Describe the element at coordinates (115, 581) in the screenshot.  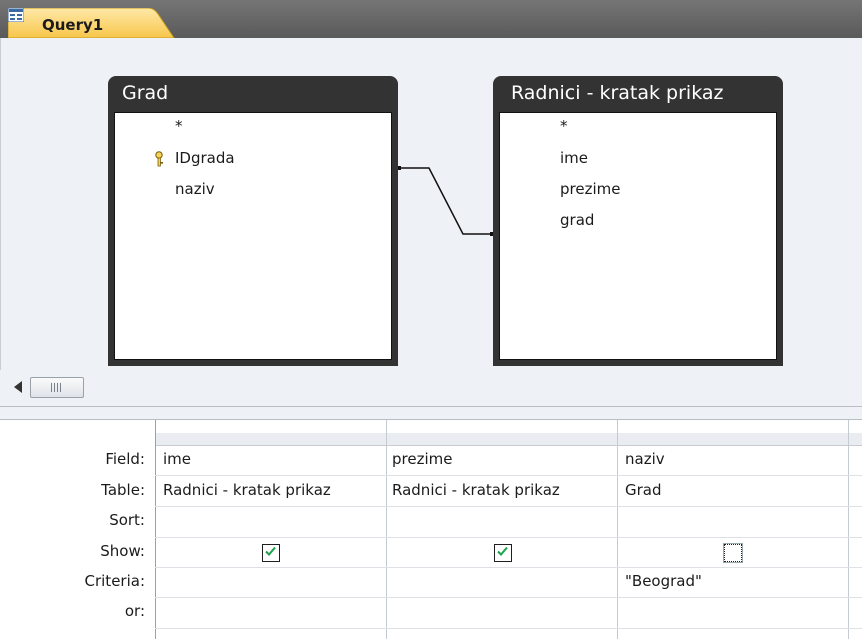
I see `row-label-criteria: Criteria:` at that location.